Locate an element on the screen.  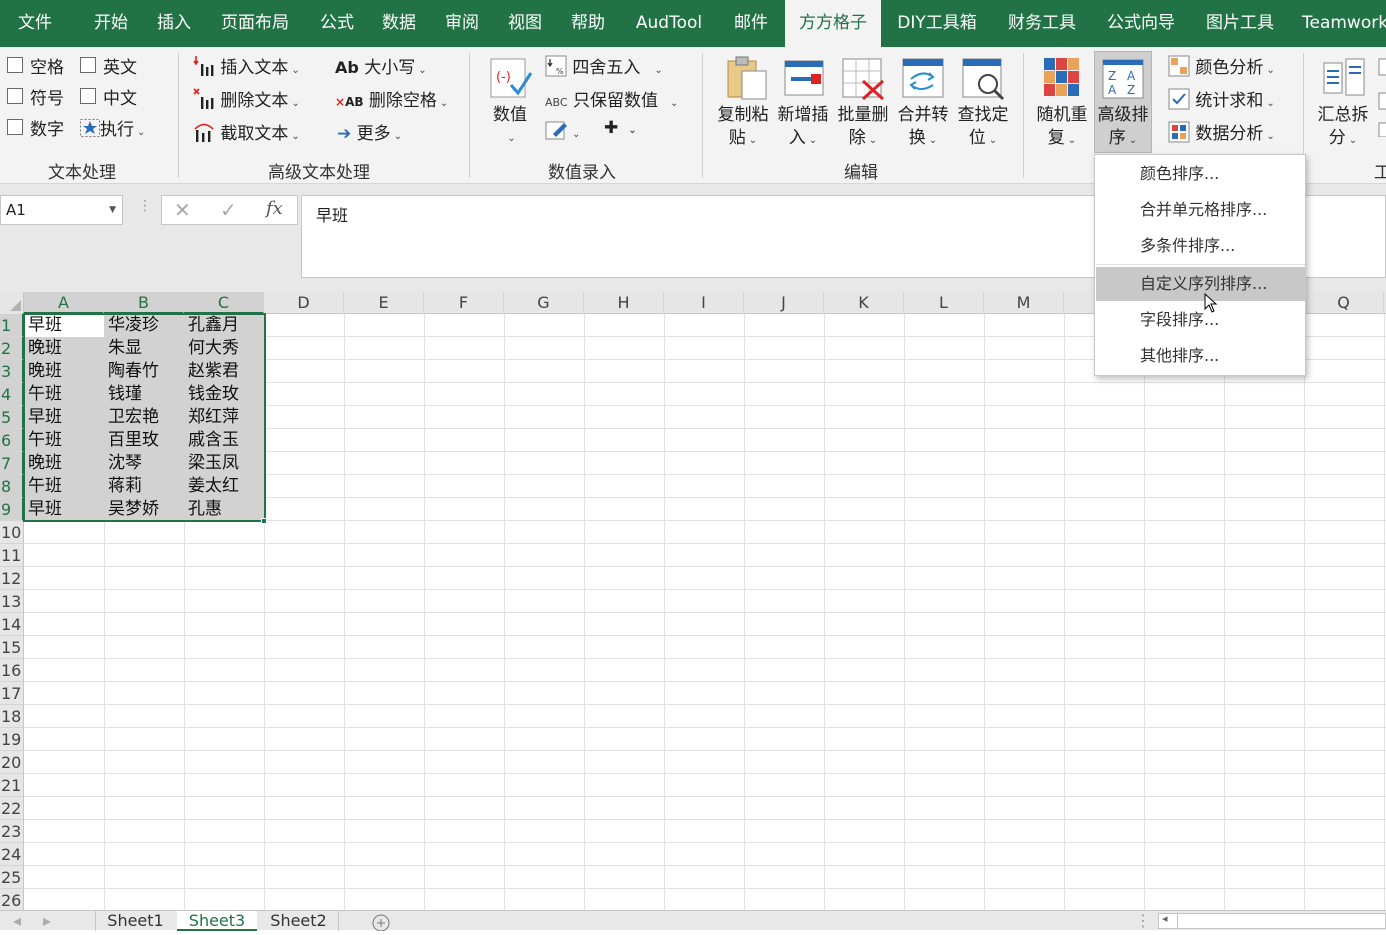
round-button: % 四舍五入 ⌄ is located at coordinates (604, 65).